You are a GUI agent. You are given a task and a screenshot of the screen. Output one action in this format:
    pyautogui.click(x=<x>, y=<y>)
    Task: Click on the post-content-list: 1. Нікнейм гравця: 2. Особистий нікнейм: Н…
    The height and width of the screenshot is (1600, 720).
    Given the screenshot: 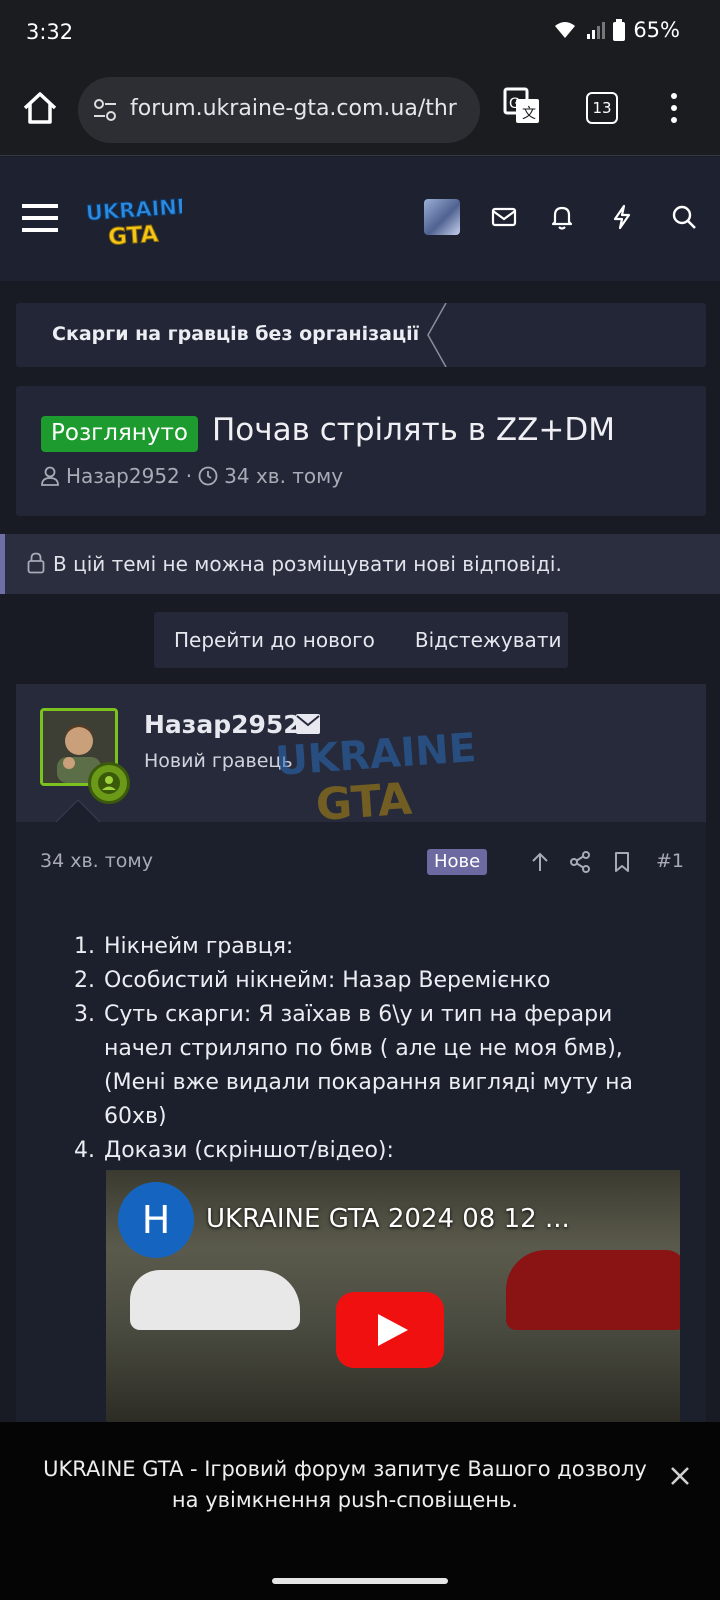 What is the action you would take?
    pyautogui.click(x=379, y=1049)
    